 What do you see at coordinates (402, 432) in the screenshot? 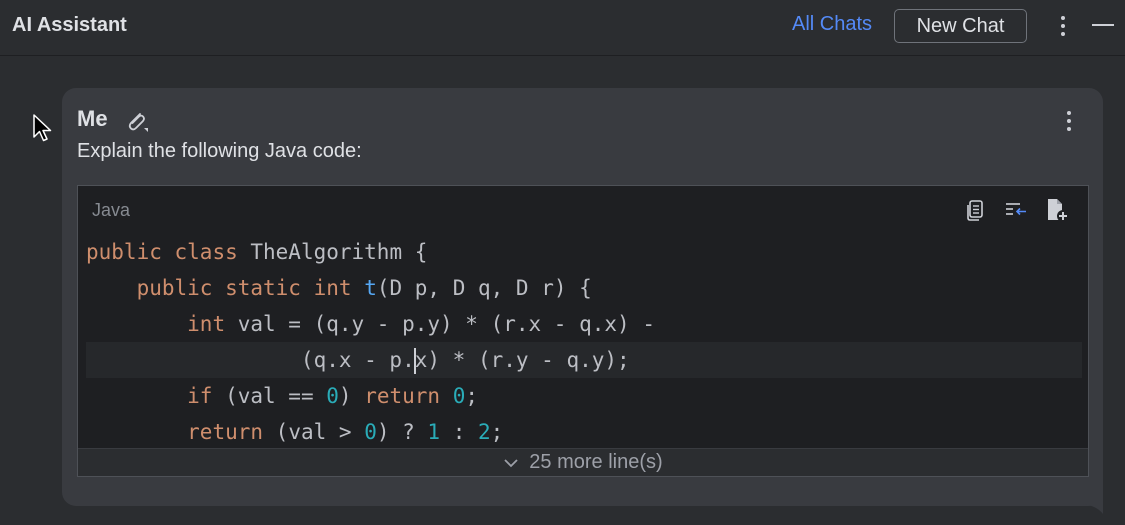
I see `code-token: ) ?` at bounding box center [402, 432].